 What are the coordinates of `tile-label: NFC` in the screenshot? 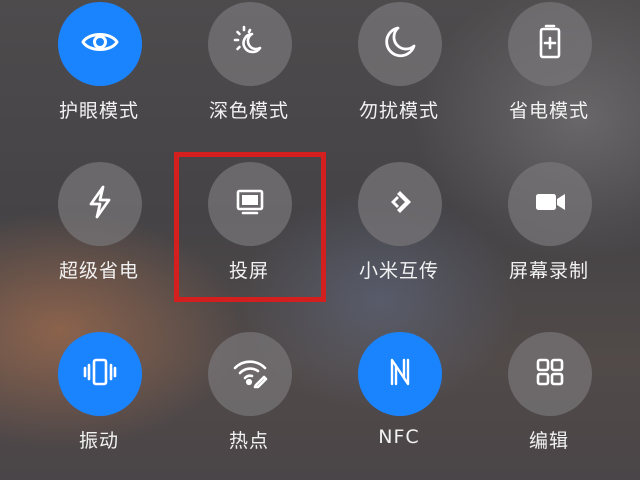 It's located at (399, 437).